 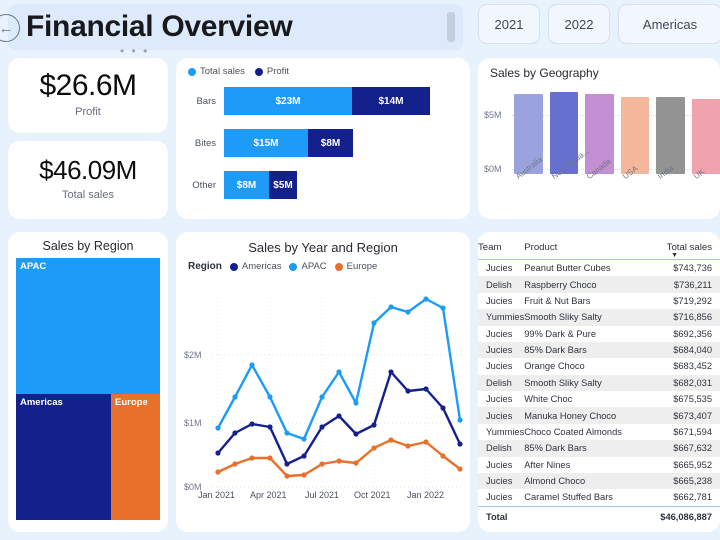 What do you see at coordinates (599, 350) in the screenshot?
I see `table-row: Jucies 85% Dark Bars $684,040` at bounding box center [599, 350].